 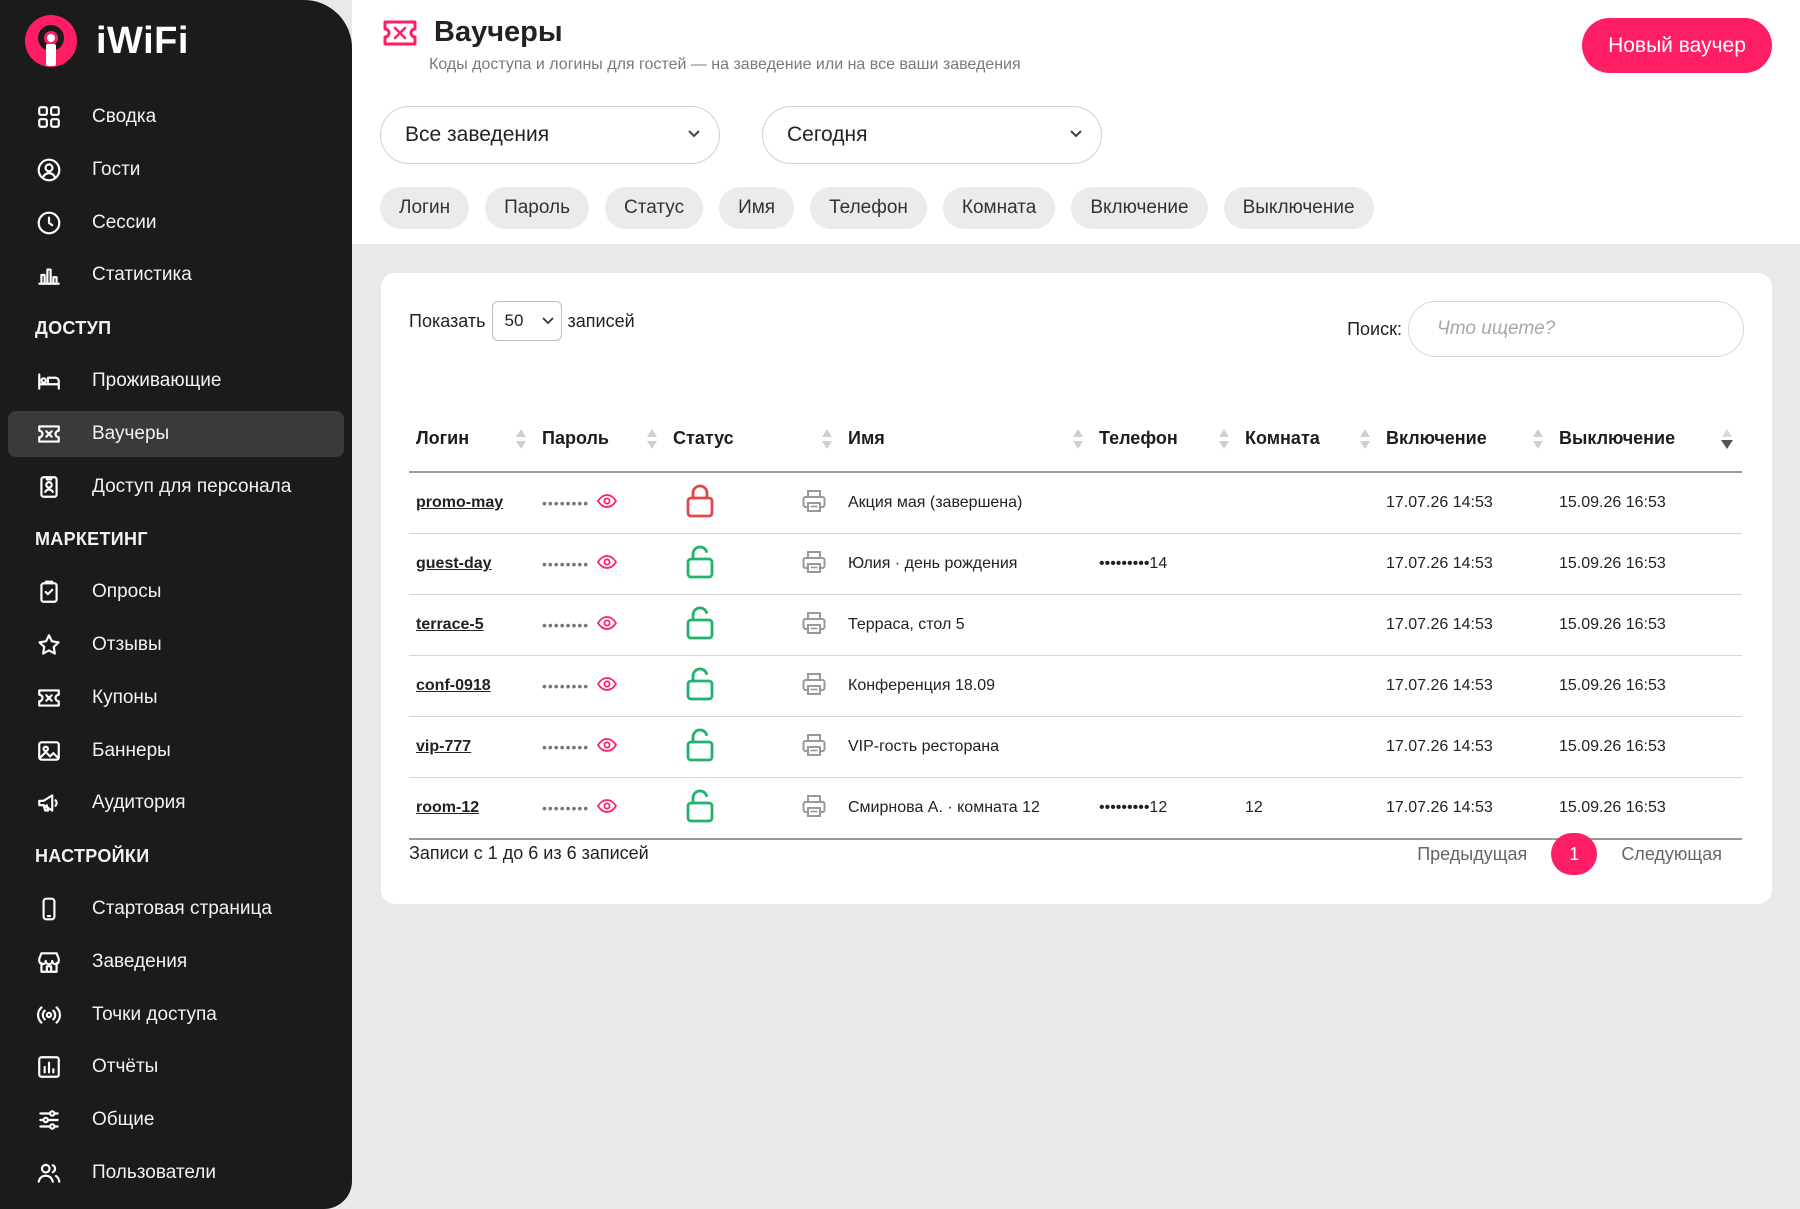 What do you see at coordinates (1671, 854) in the screenshot?
I see `next-page-button: Следующая` at bounding box center [1671, 854].